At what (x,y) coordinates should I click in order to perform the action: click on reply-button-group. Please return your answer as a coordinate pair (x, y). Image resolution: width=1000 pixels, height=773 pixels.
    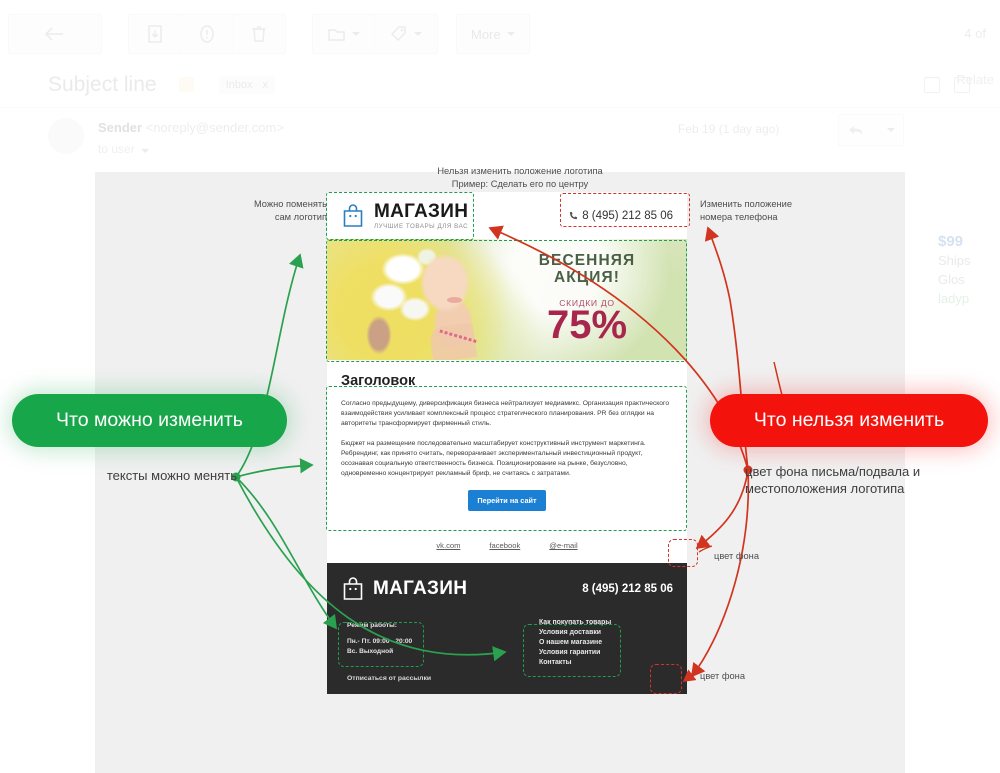
    Looking at the image, I should click on (871, 130).